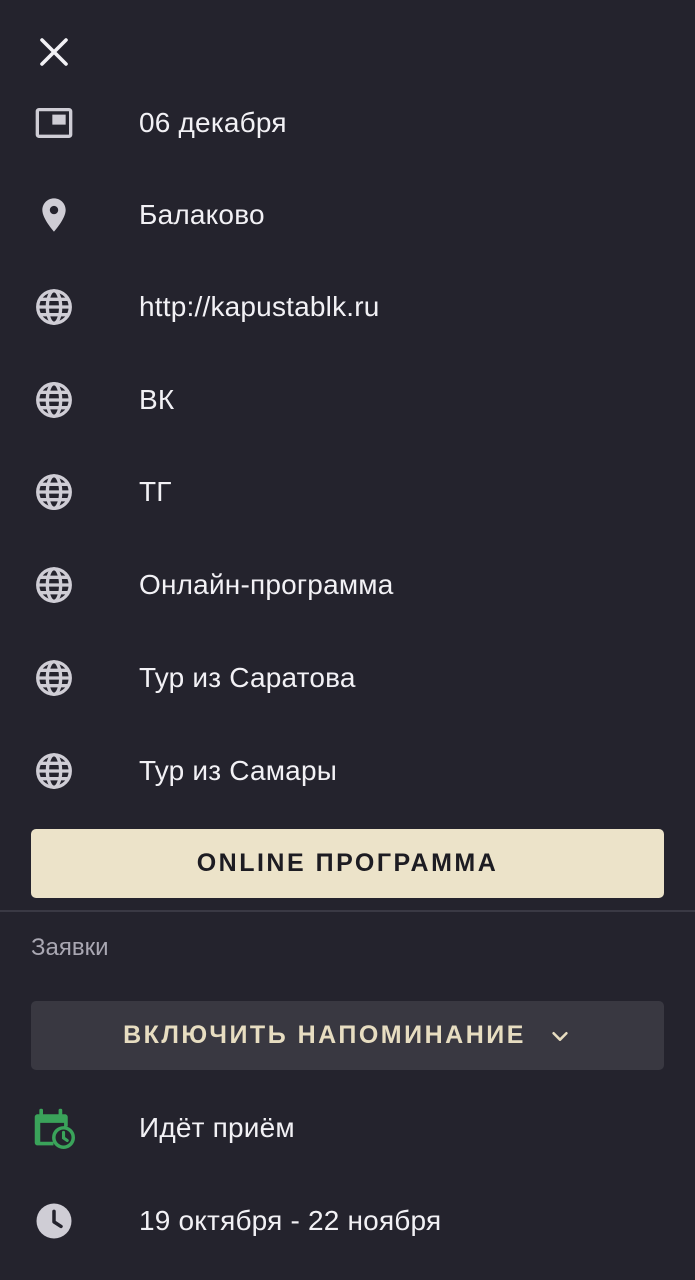 The width and height of the screenshot is (695, 1280). I want to click on link-tour-samara-label: Тур из Самары, so click(238, 771).